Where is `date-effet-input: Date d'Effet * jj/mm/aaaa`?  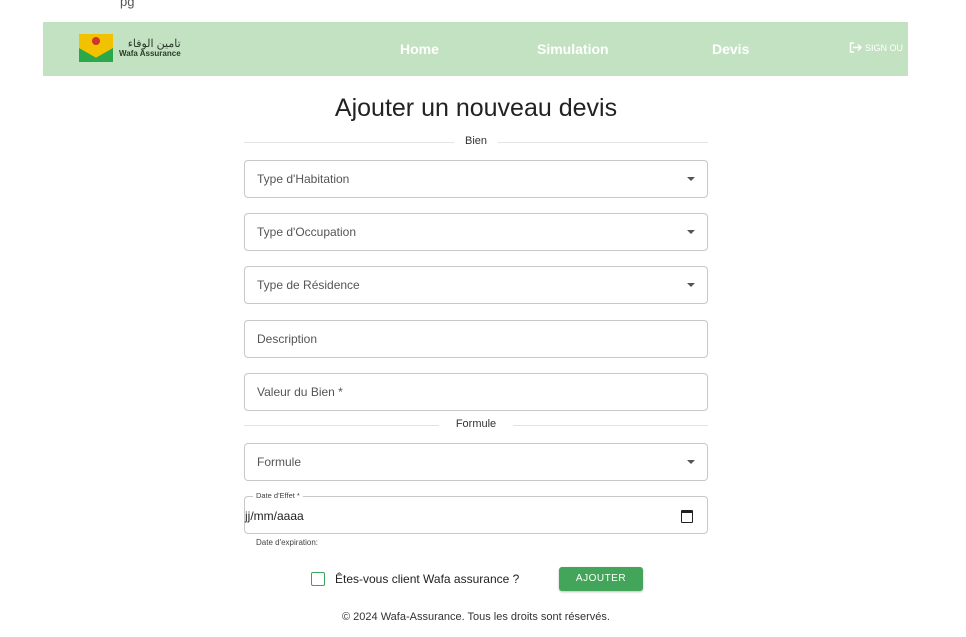
date-effet-input: Date d'Effet * jj/mm/aaaa is located at coordinates (476, 512).